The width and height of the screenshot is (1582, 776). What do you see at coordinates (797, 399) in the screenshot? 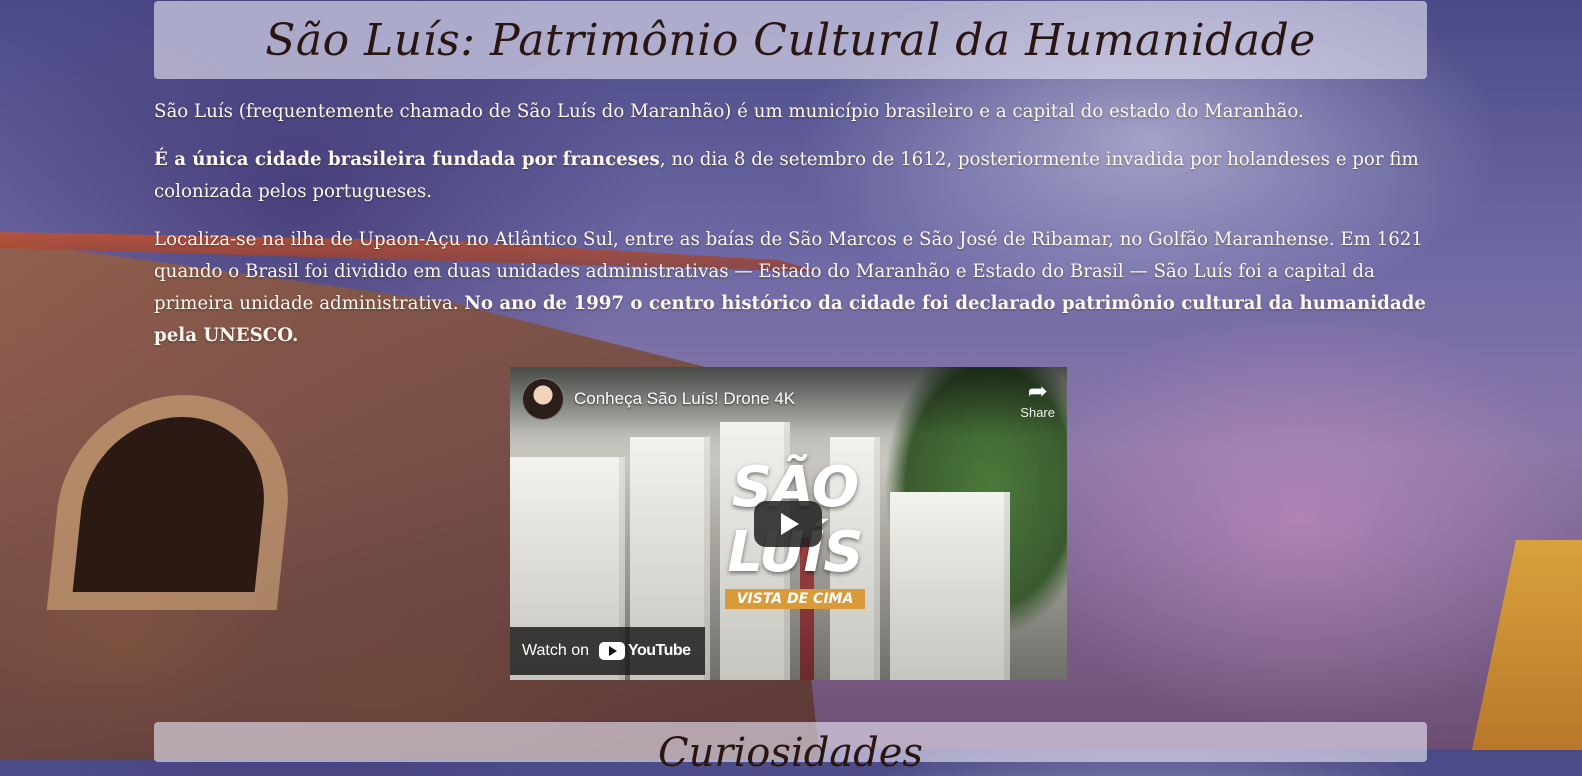
I see `video-title: Conheça São Luís! Drone 4K` at bounding box center [797, 399].